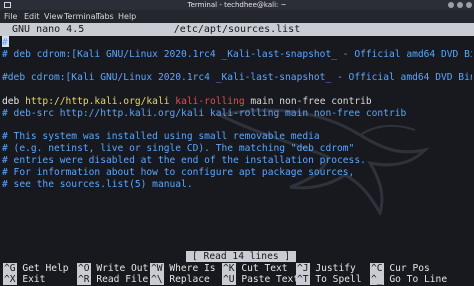 The height and width of the screenshot is (286, 474). I want to click on window-minimize-icon, so click(451, 5).